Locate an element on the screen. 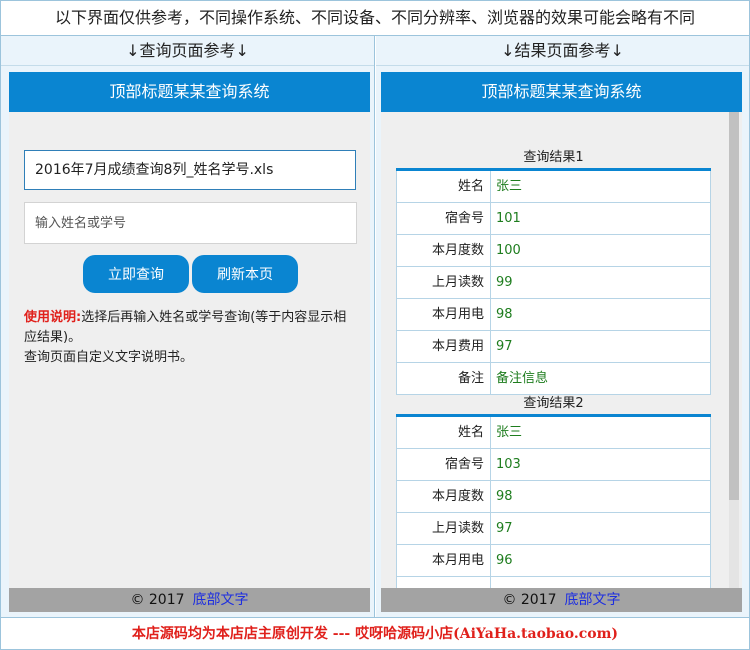 The width and height of the screenshot is (750, 650). instructions-label: 使用说明: is located at coordinates (53, 317).